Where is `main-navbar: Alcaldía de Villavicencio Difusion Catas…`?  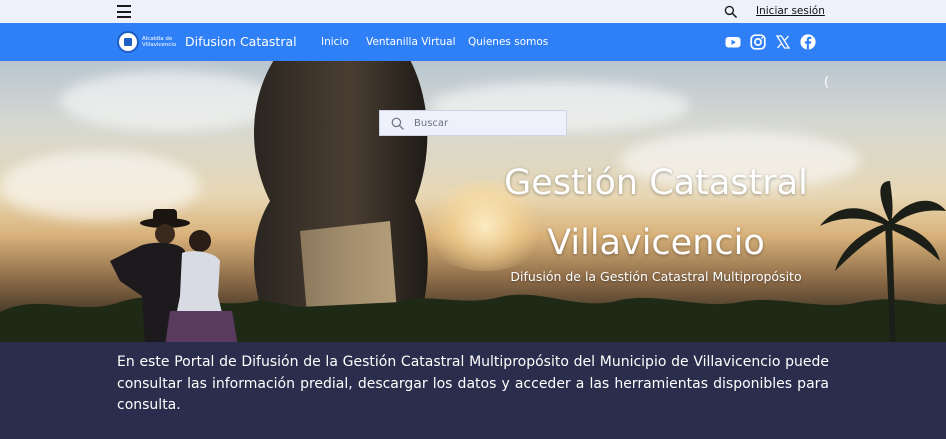
main-navbar: Alcaldía de Villavicencio Difusion Catas… is located at coordinates (473, 42).